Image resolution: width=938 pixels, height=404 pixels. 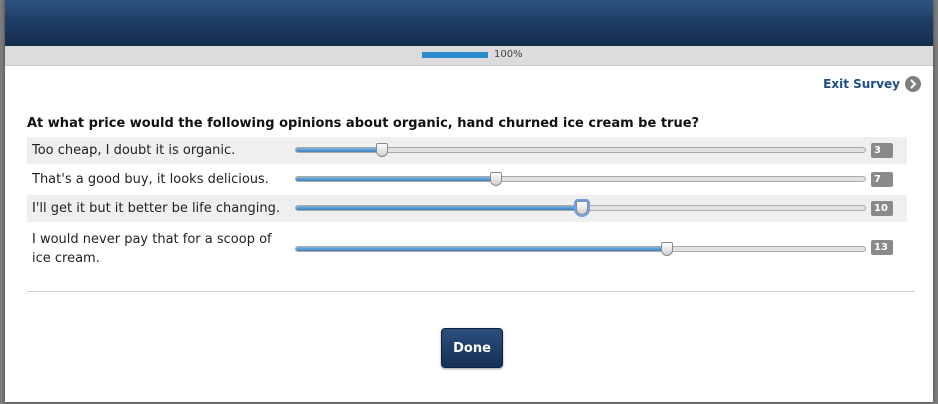 I want to click on slider-row-label: That's a good buy, it looks delicious., so click(x=150, y=179).